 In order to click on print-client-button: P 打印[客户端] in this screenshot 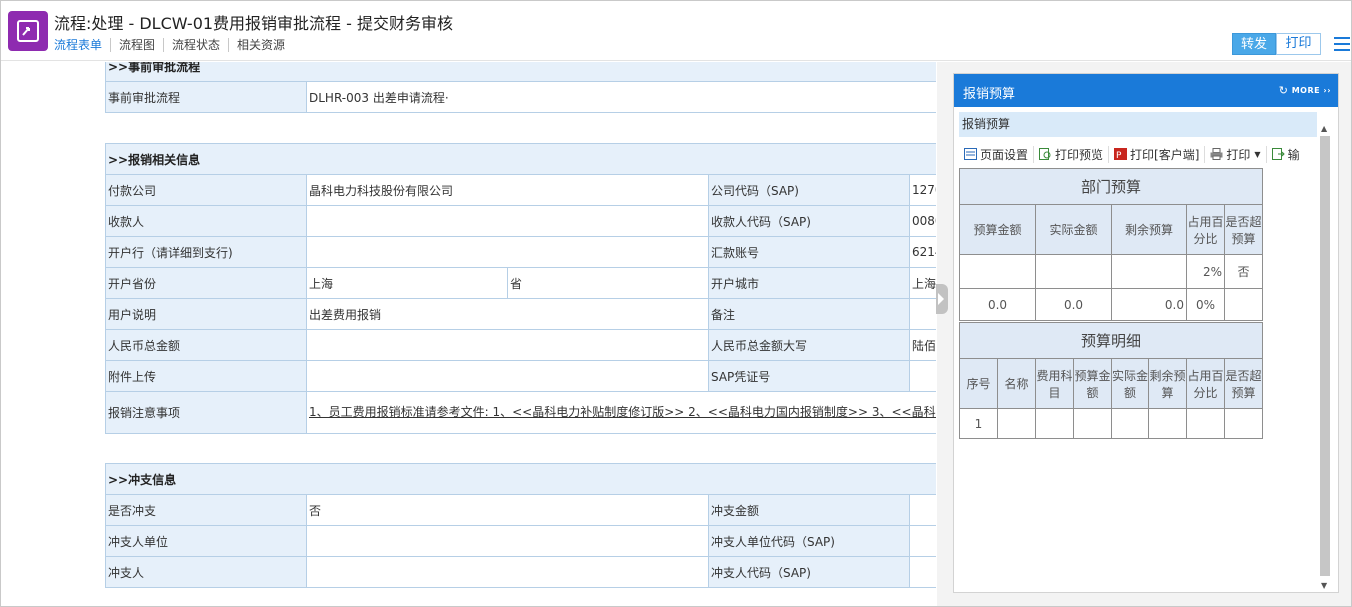, I will do `click(1157, 154)`.